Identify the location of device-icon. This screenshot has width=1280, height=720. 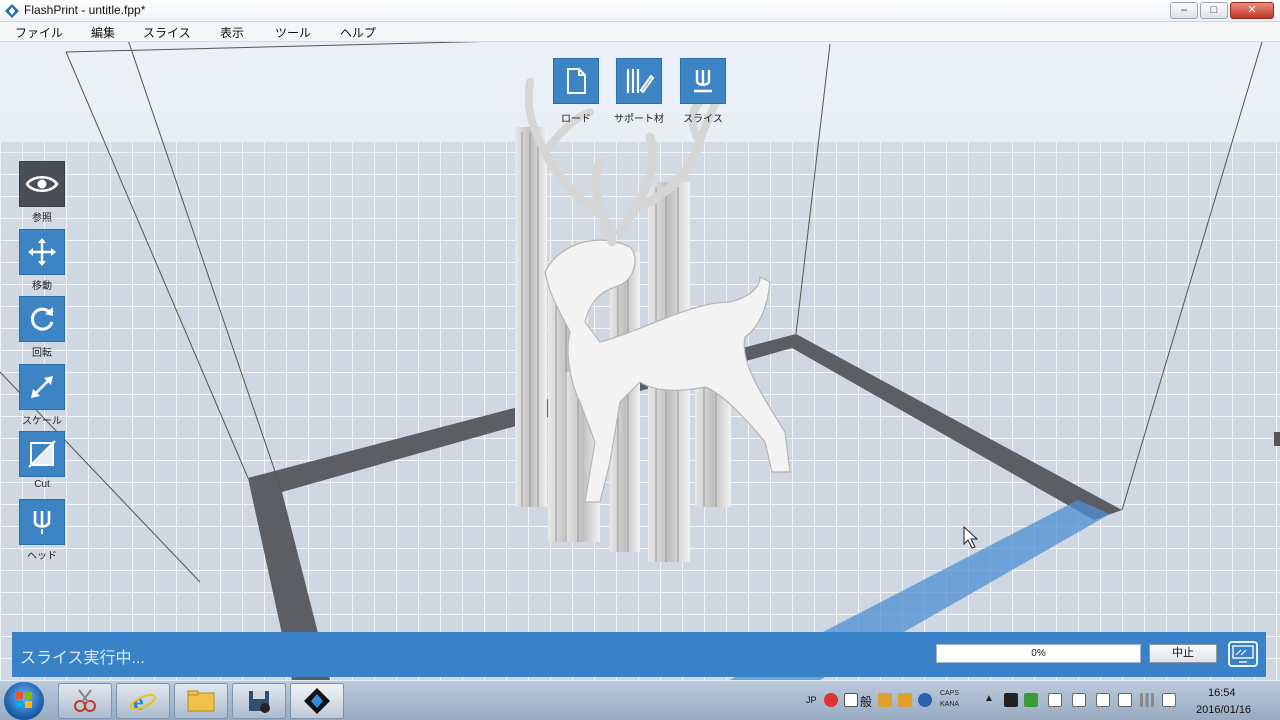
(1125, 700).